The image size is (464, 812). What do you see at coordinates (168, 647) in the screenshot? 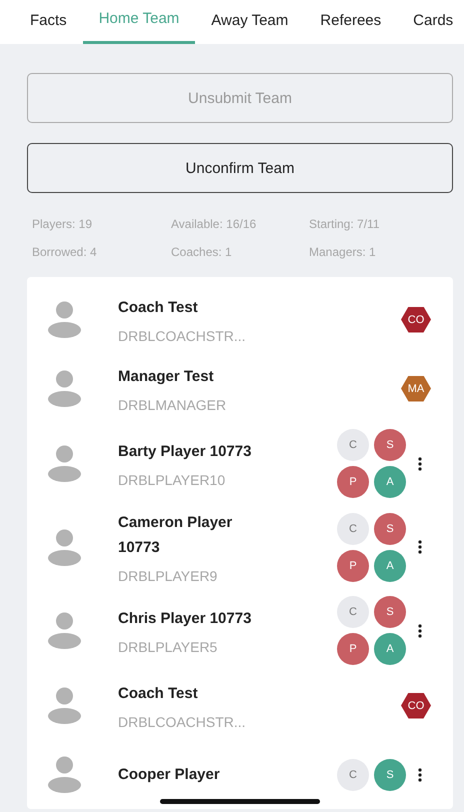
I see `member-code: DRBLPLAYER5` at bounding box center [168, 647].